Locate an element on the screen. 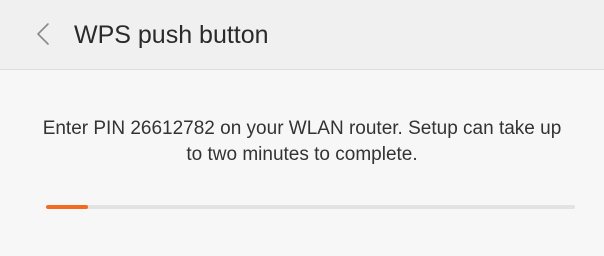 The image size is (604, 256). back-button is located at coordinates (43, 34).